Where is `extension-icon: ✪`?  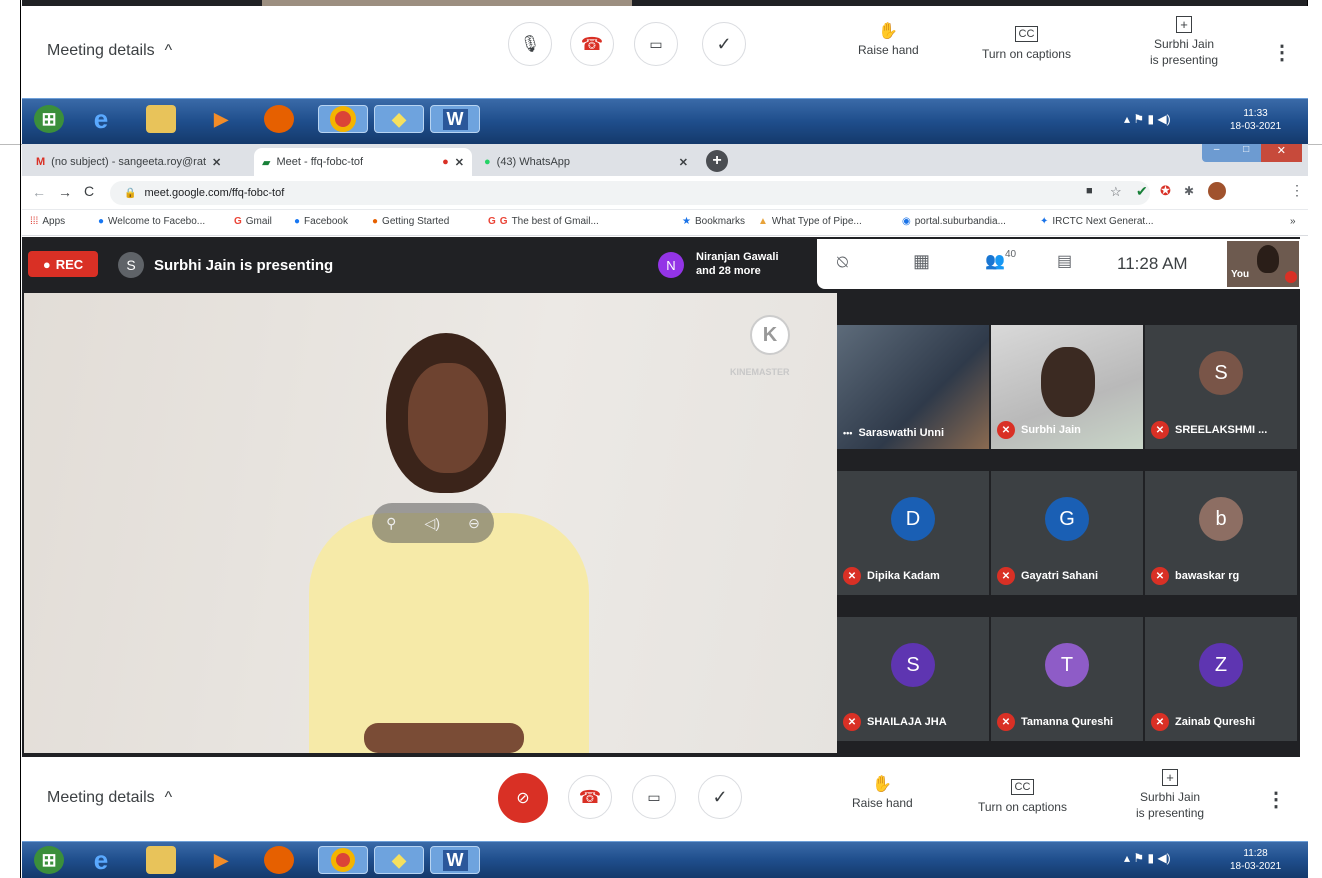 extension-icon: ✪ is located at coordinates (1165, 191).